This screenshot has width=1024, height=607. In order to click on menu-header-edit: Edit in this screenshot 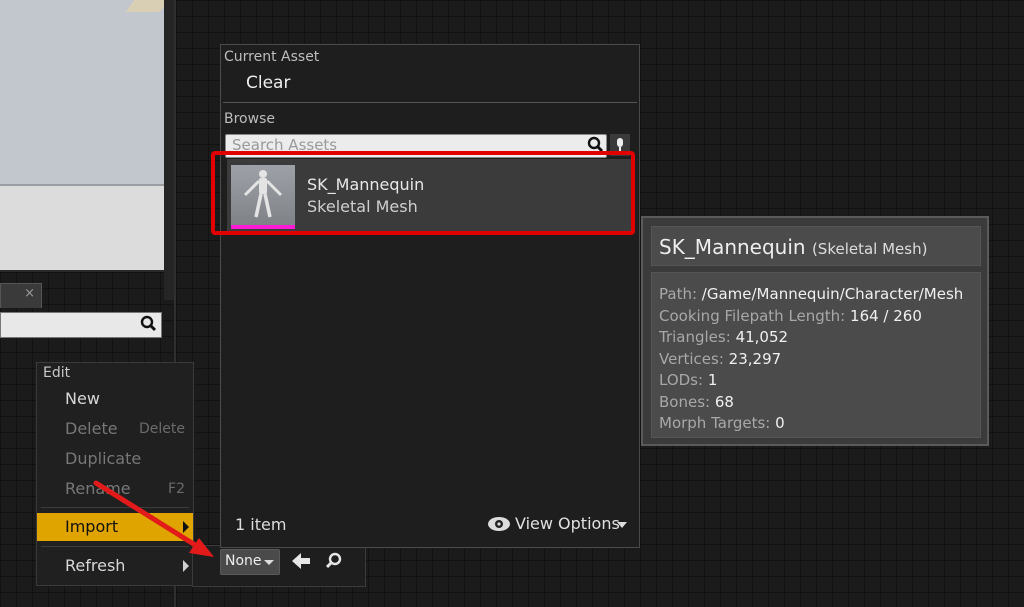, I will do `click(57, 373)`.